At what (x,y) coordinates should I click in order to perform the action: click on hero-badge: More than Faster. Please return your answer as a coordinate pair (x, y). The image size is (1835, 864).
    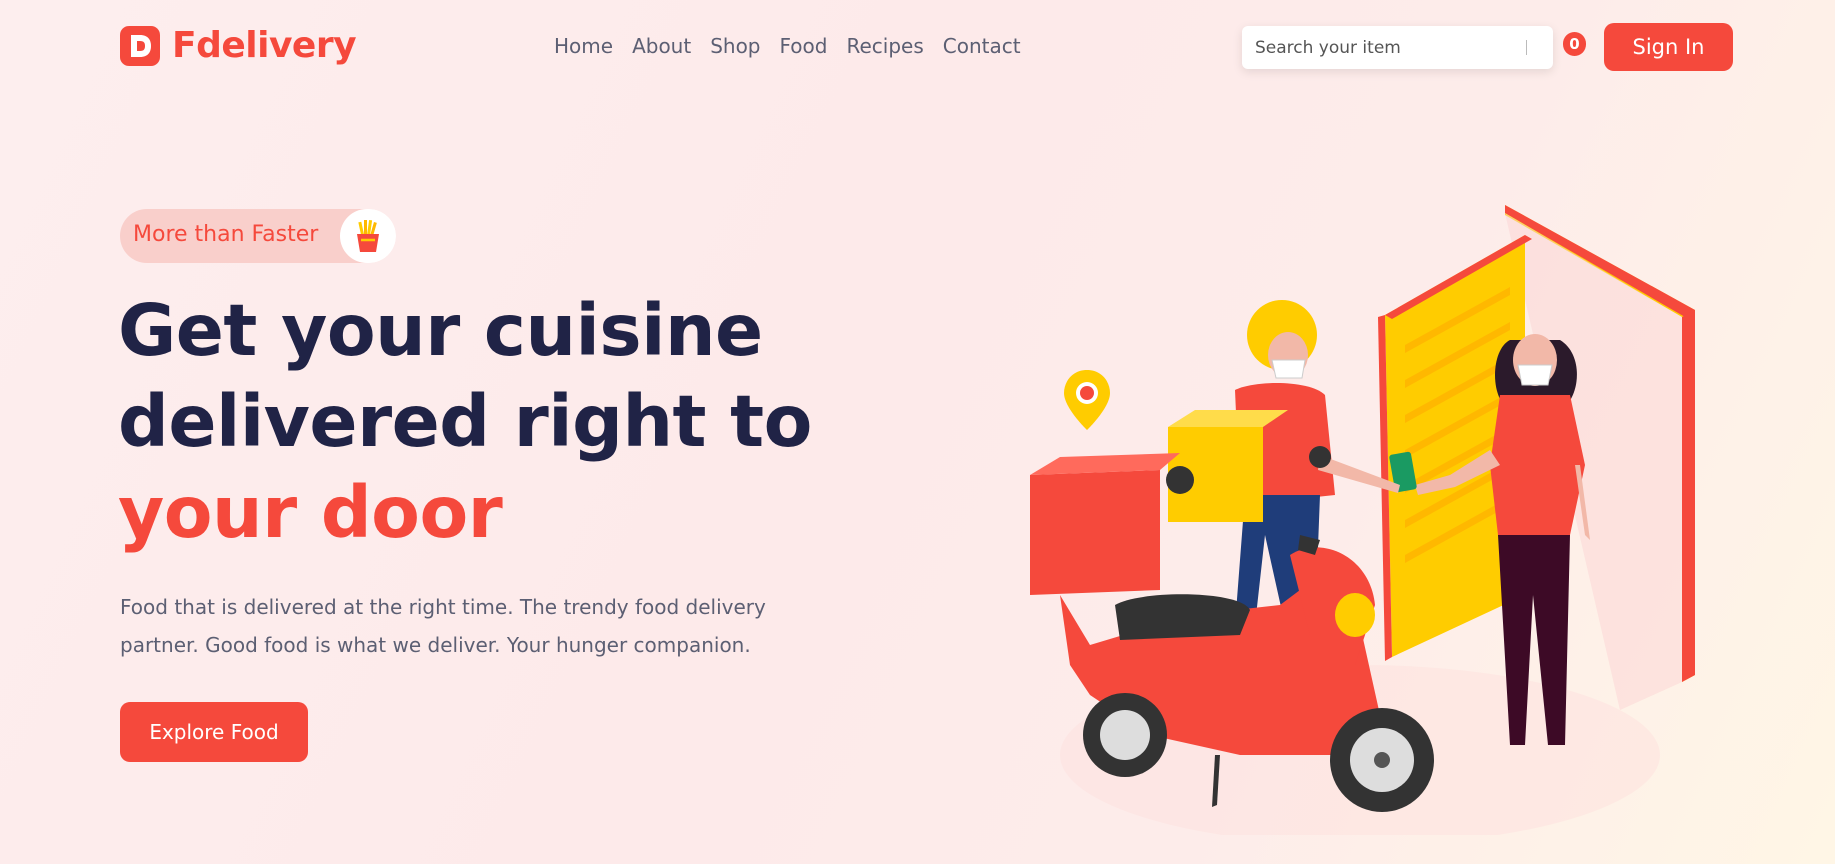
    Looking at the image, I should click on (258, 236).